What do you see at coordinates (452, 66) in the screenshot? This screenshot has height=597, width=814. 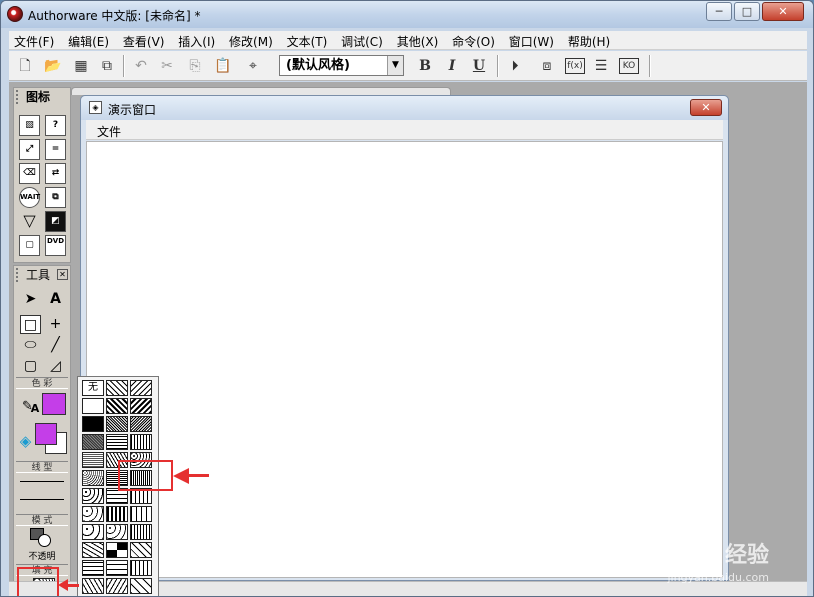 I see `italic-button: I` at bounding box center [452, 66].